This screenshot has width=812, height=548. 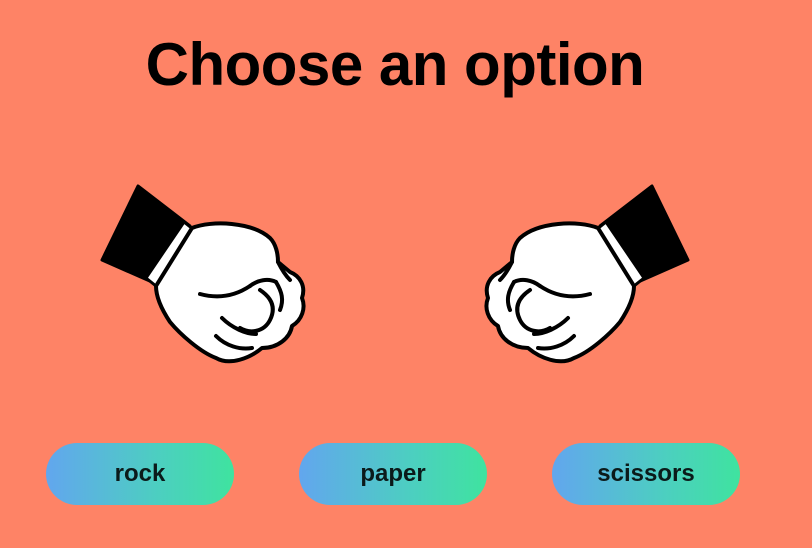 What do you see at coordinates (140, 474) in the screenshot?
I see `rock-button: rock` at bounding box center [140, 474].